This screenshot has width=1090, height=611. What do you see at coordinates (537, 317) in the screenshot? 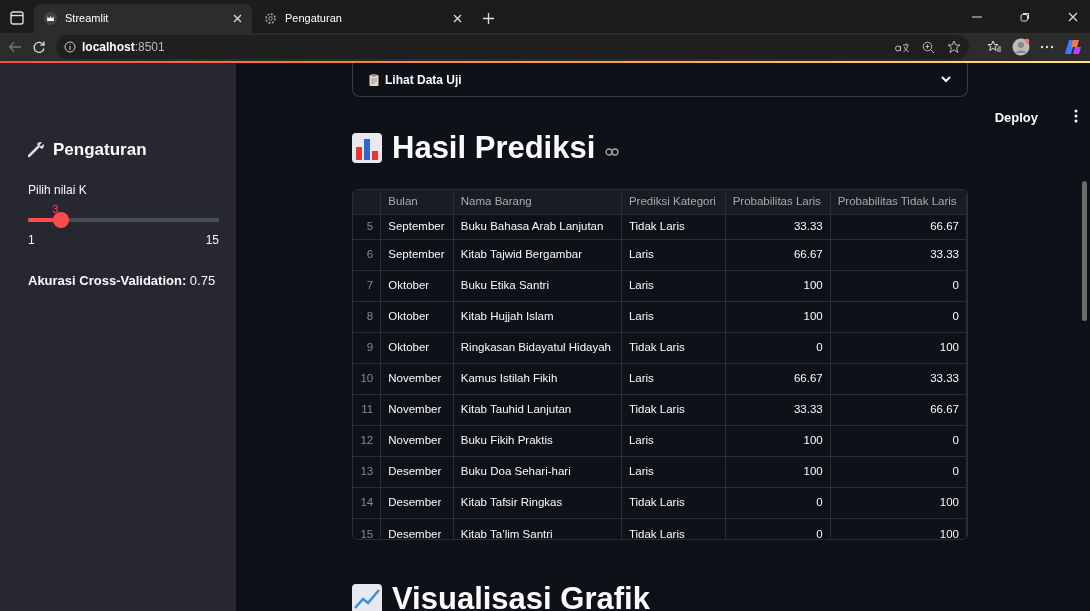
I see `table-cell: Kitab Hujjah Islam` at bounding box center [537, 317].